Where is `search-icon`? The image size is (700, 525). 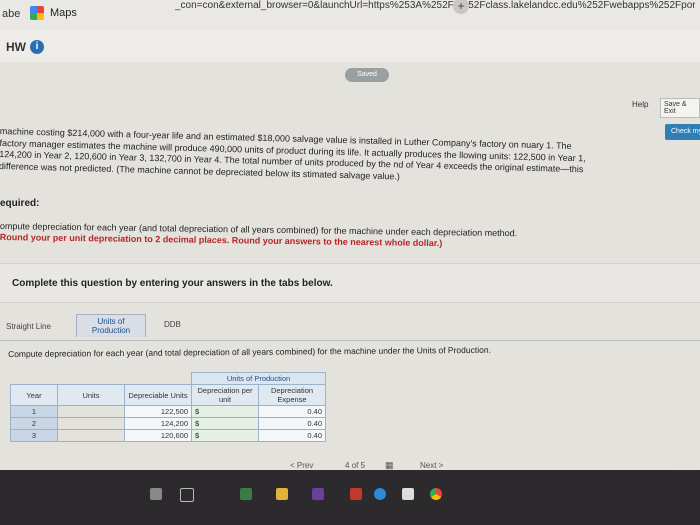 search-icon is located at coordinates (156, 494).